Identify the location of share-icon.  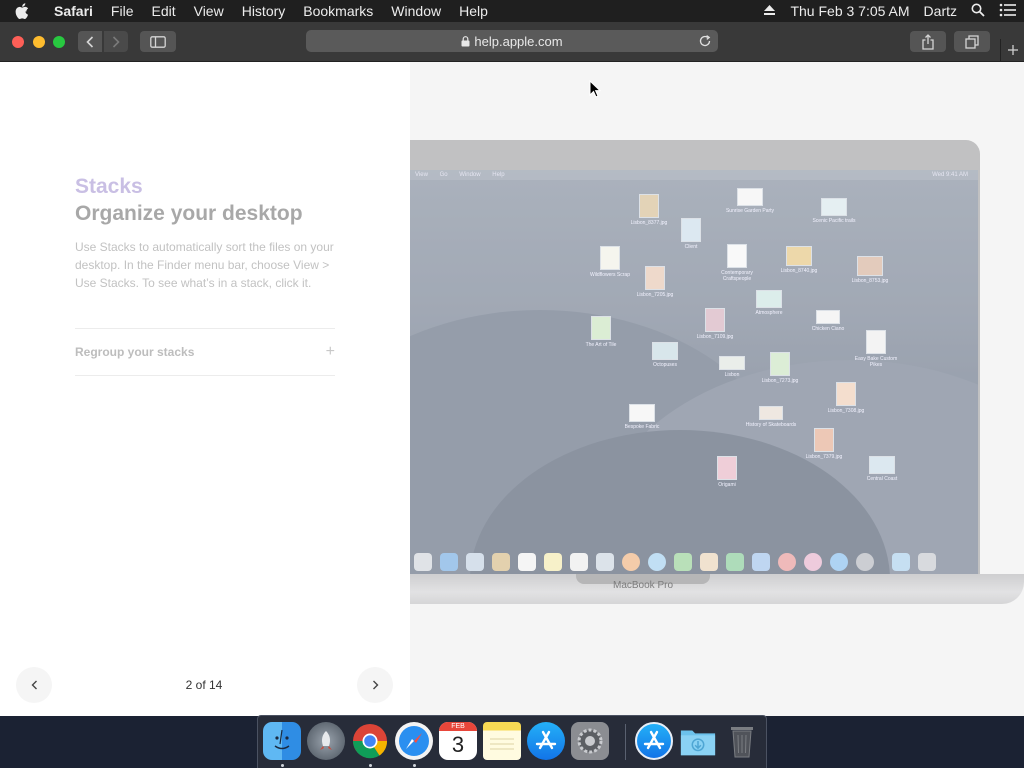
(928, 41).